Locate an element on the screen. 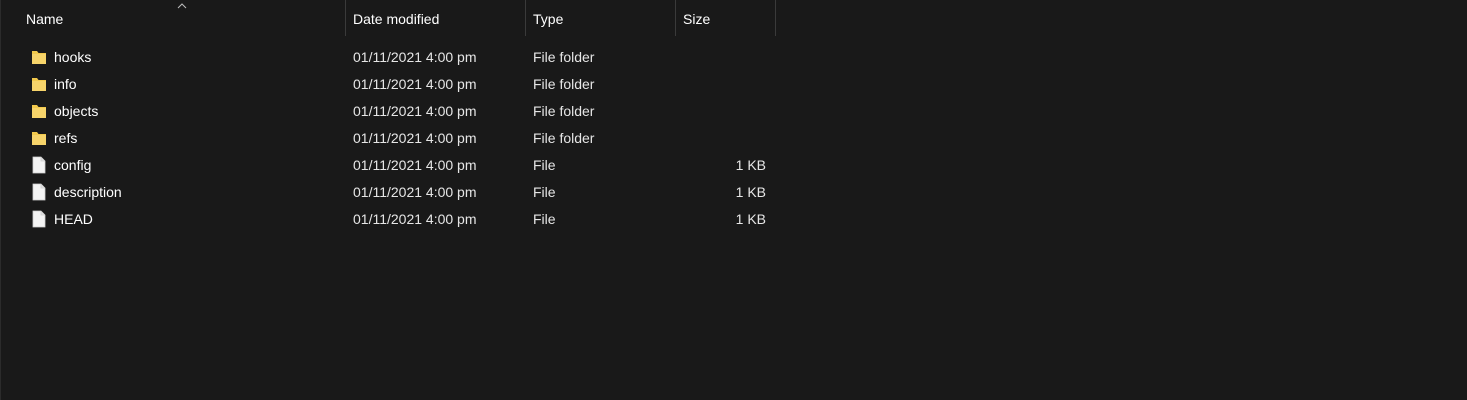  folder-row: hooks 01/11/2021 4:00 pm File folder is located at coordinates (391, 57).